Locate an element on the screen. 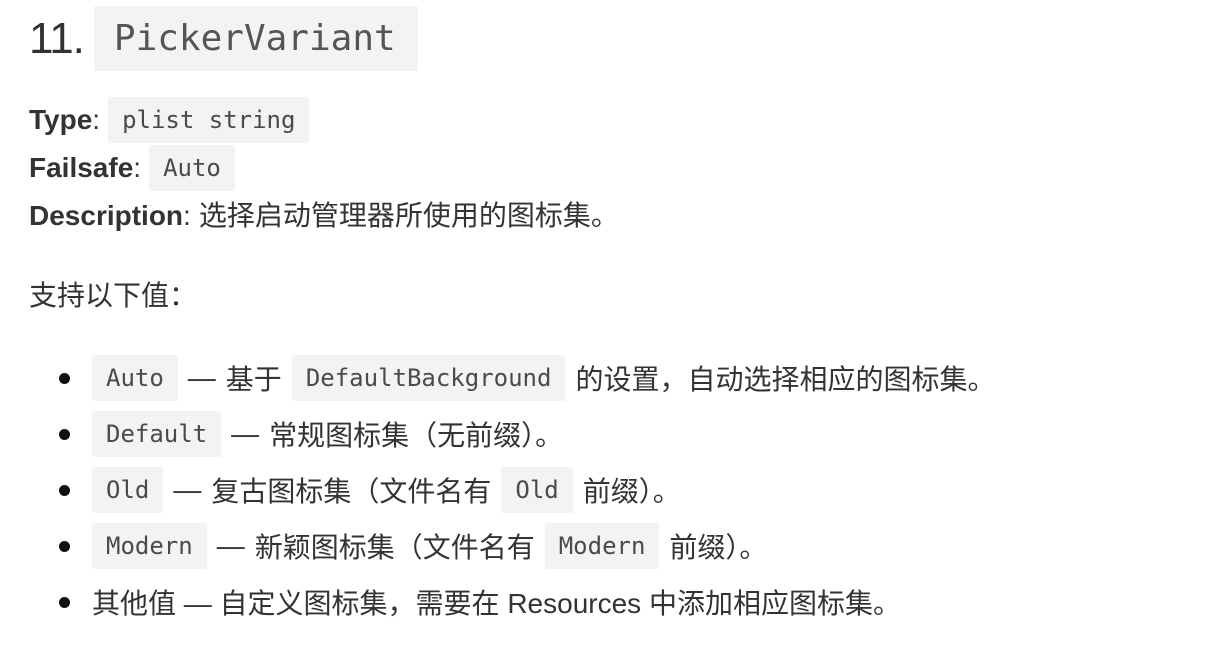 This screenshot has height=666, width=1226. section-number: 11. is located at coordinates (57, 38).